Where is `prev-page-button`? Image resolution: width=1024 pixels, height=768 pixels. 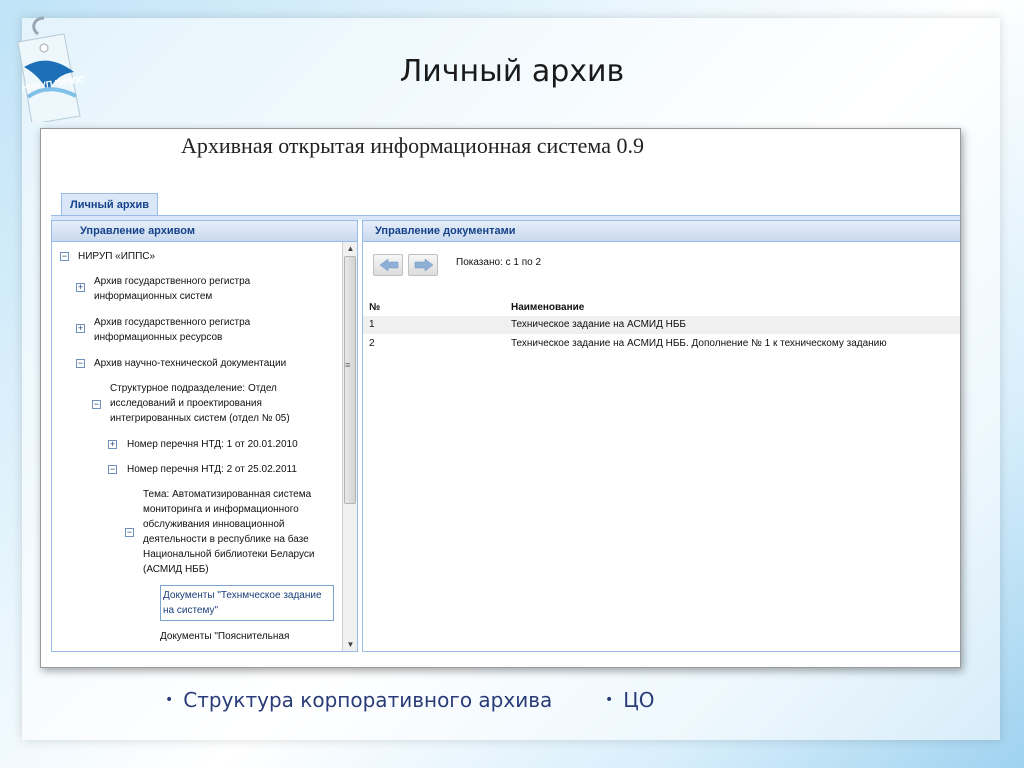
prev-page-button is located at coordinates (388, 265).